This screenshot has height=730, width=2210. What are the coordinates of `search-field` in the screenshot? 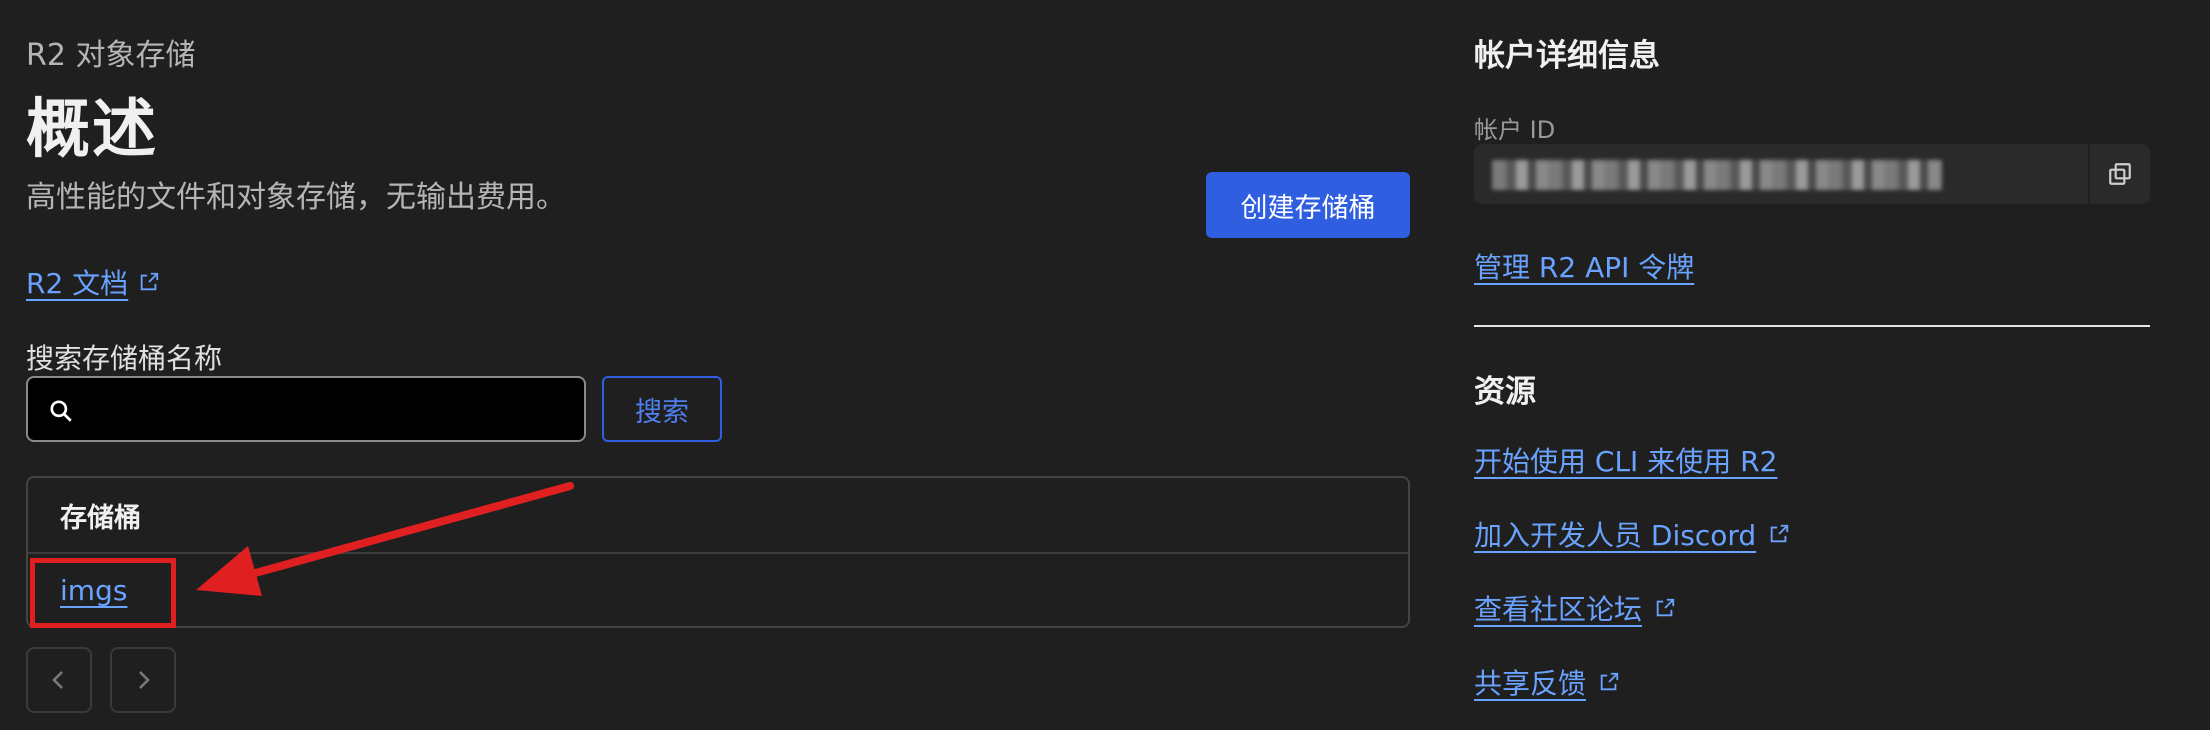 It's located at (306, 409).